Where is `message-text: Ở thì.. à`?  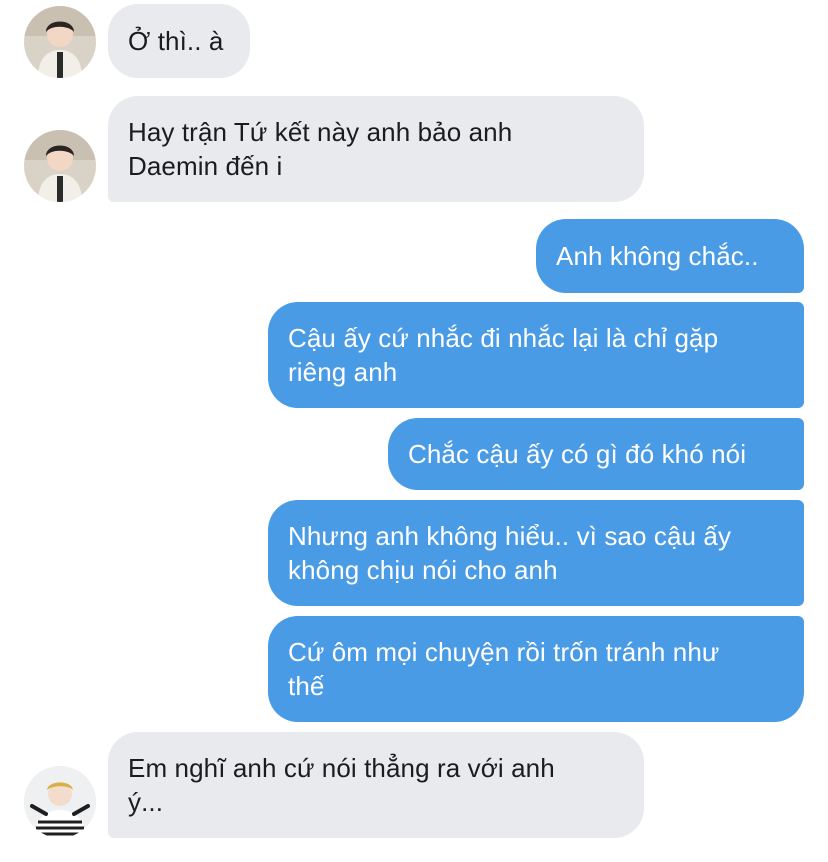 message-text: Ở thì.. à is located at coordinates (176, 41).